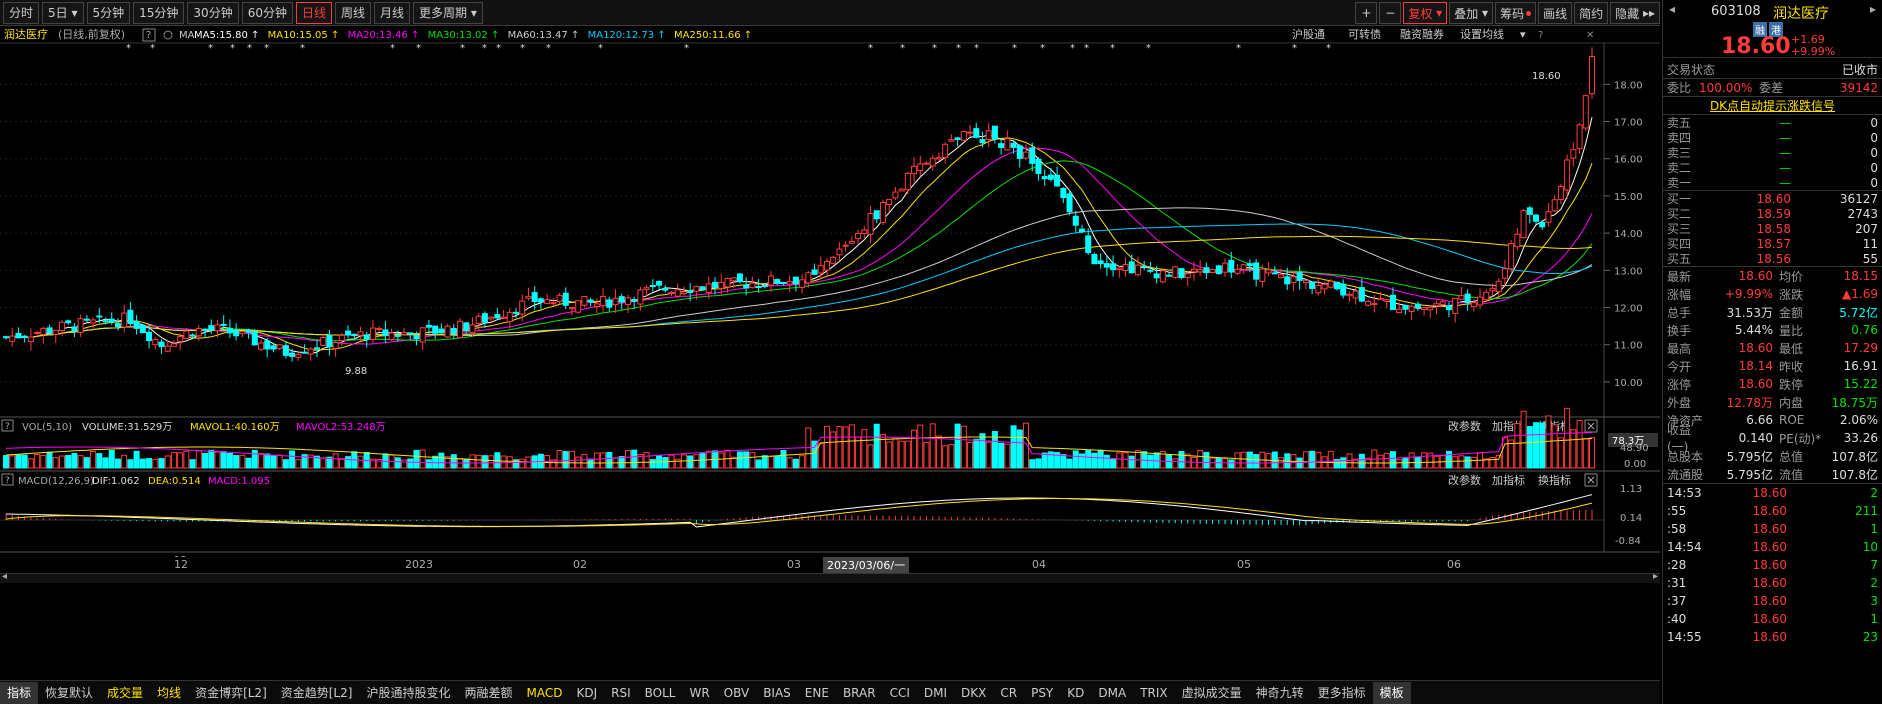  I want to click on order-book-row: 买四 18.57 11, so click(1772, 244).